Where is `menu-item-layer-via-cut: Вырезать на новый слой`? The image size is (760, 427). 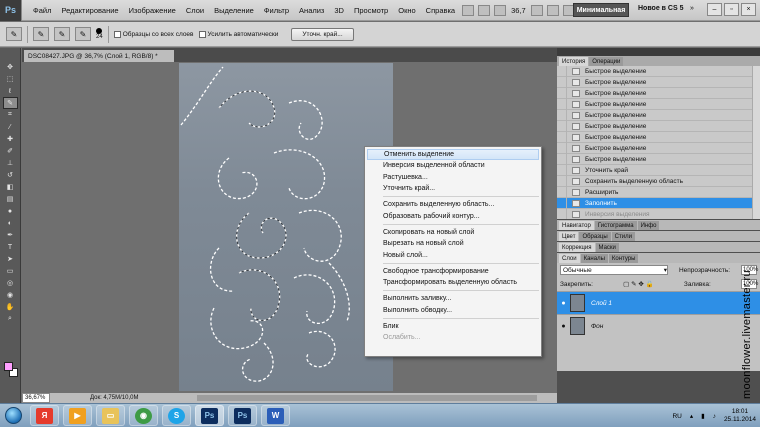 menu-item-layer-via-cut: Вырезать на новый слой is located at coordinates (453, 243).